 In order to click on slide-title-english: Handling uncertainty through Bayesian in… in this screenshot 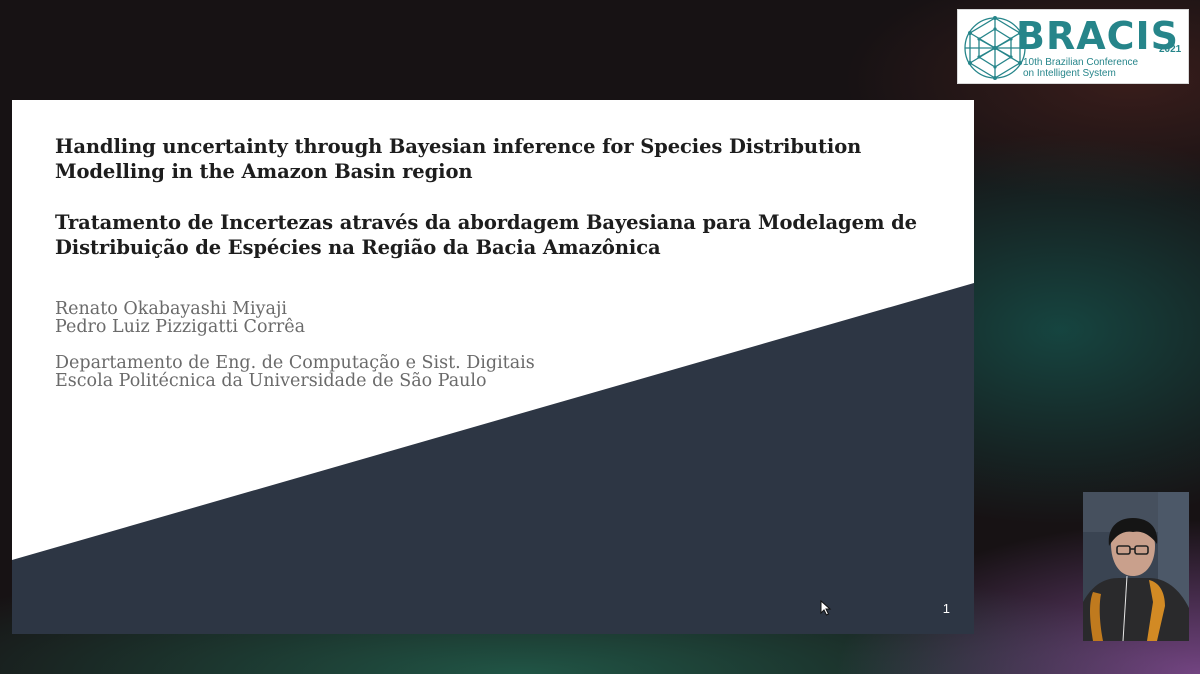, I will do `click(484, 159)`.